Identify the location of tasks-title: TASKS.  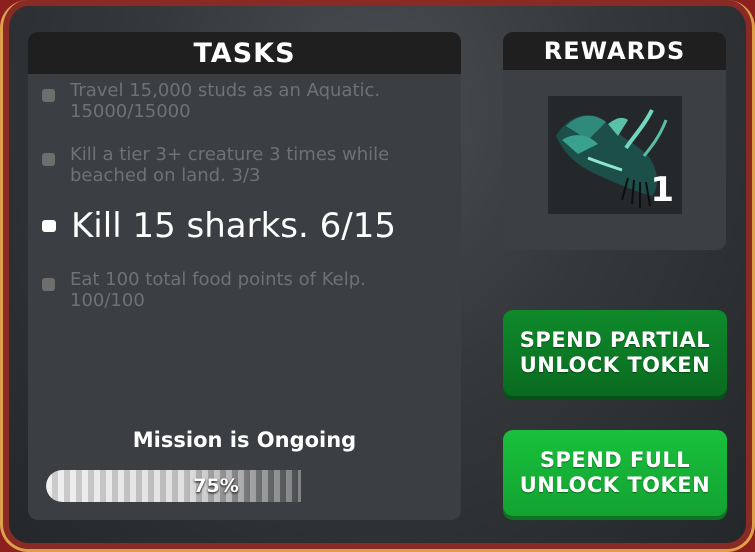
(244, 53).